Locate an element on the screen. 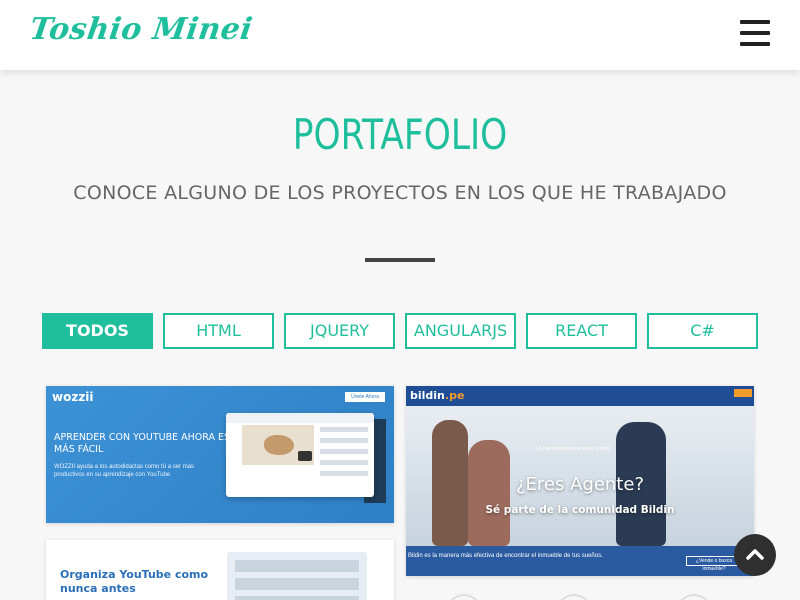 The width and height of the screenshot is (800, 600). filter-react: REACT is located at coordinates (581, 331).